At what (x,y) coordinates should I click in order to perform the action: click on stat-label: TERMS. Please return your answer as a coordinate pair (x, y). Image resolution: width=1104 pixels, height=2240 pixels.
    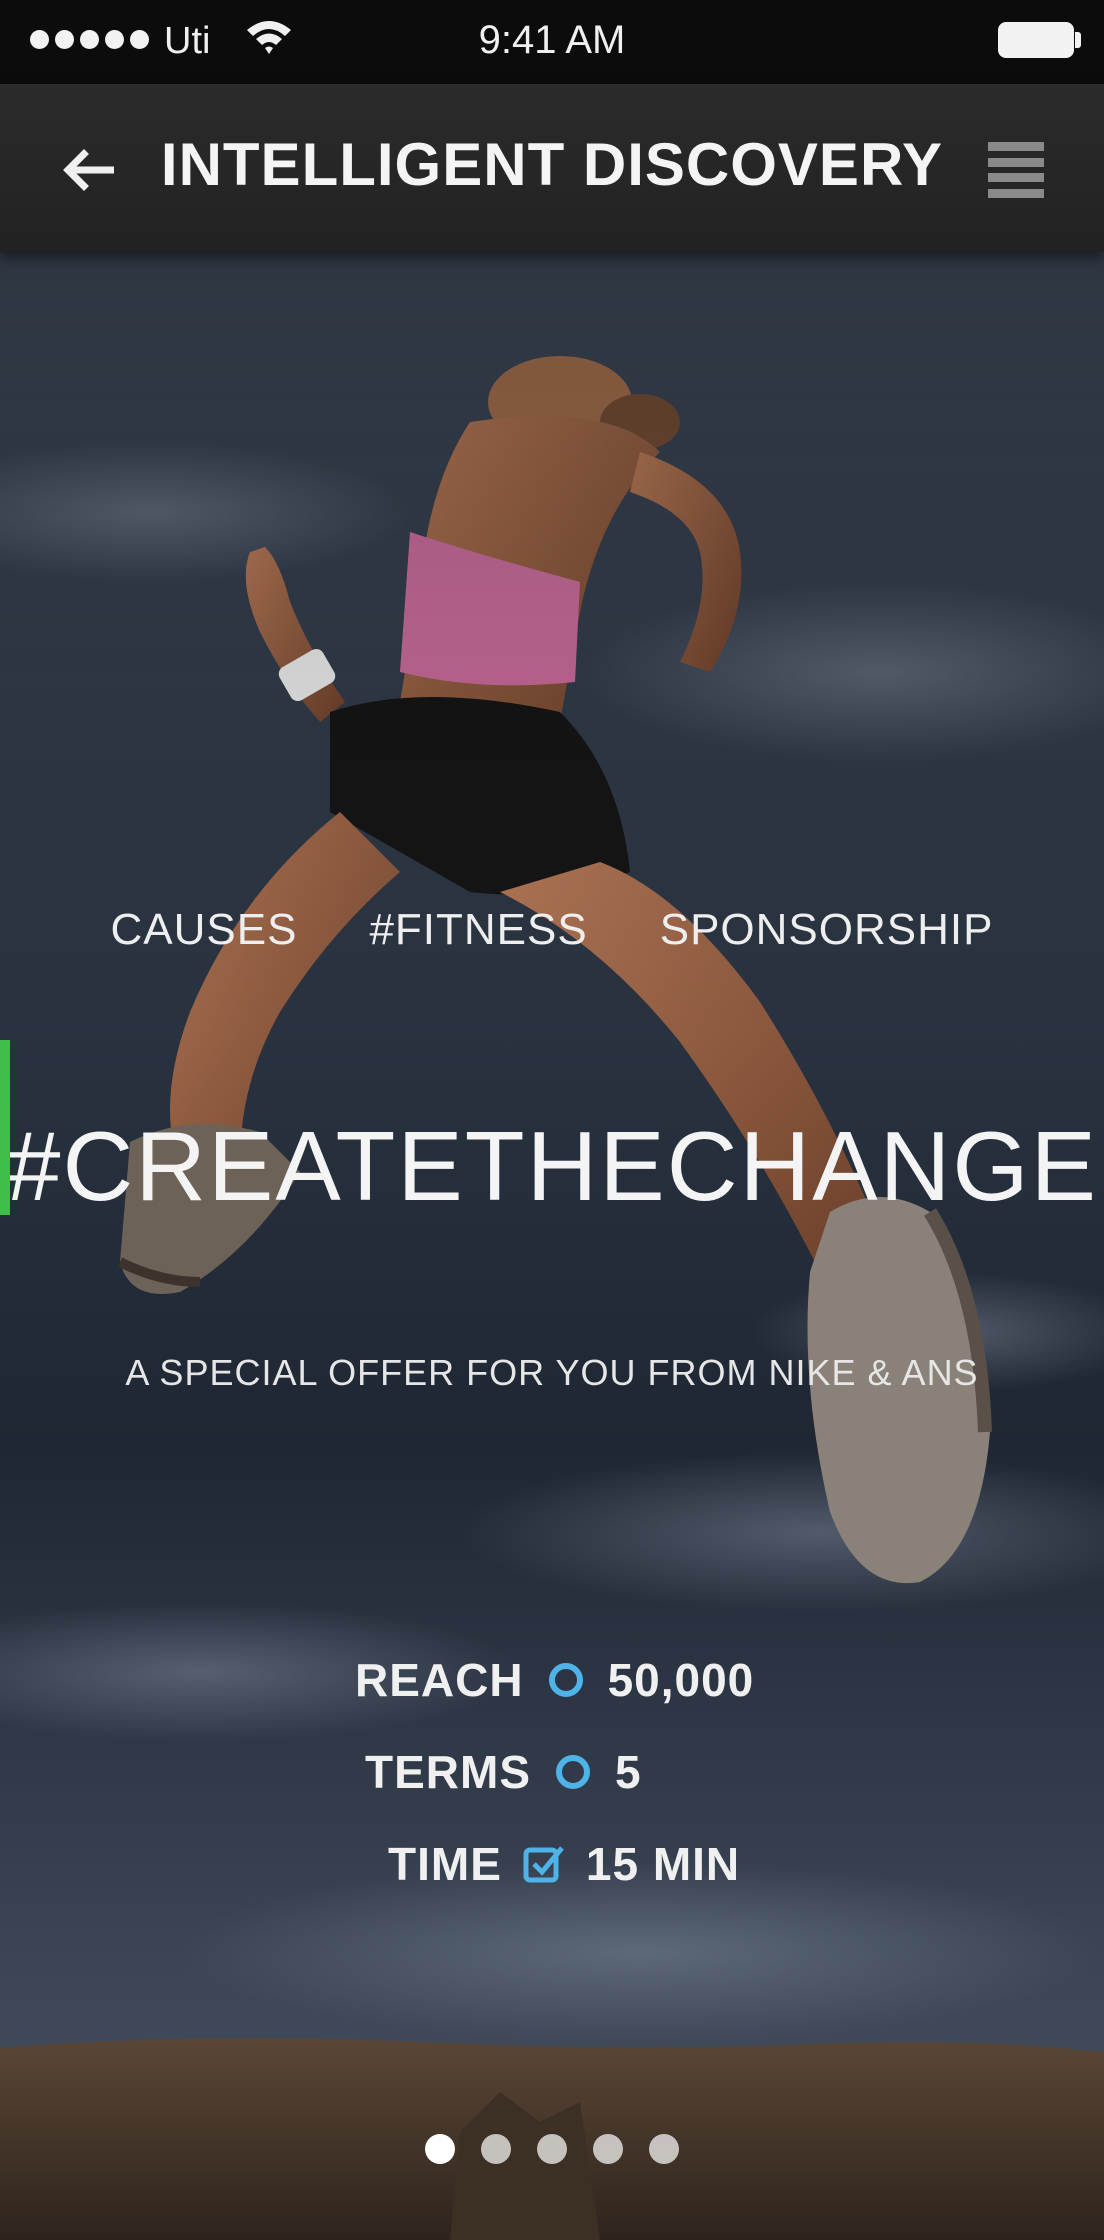
    Looking at the image, I should click on (448, 1772).